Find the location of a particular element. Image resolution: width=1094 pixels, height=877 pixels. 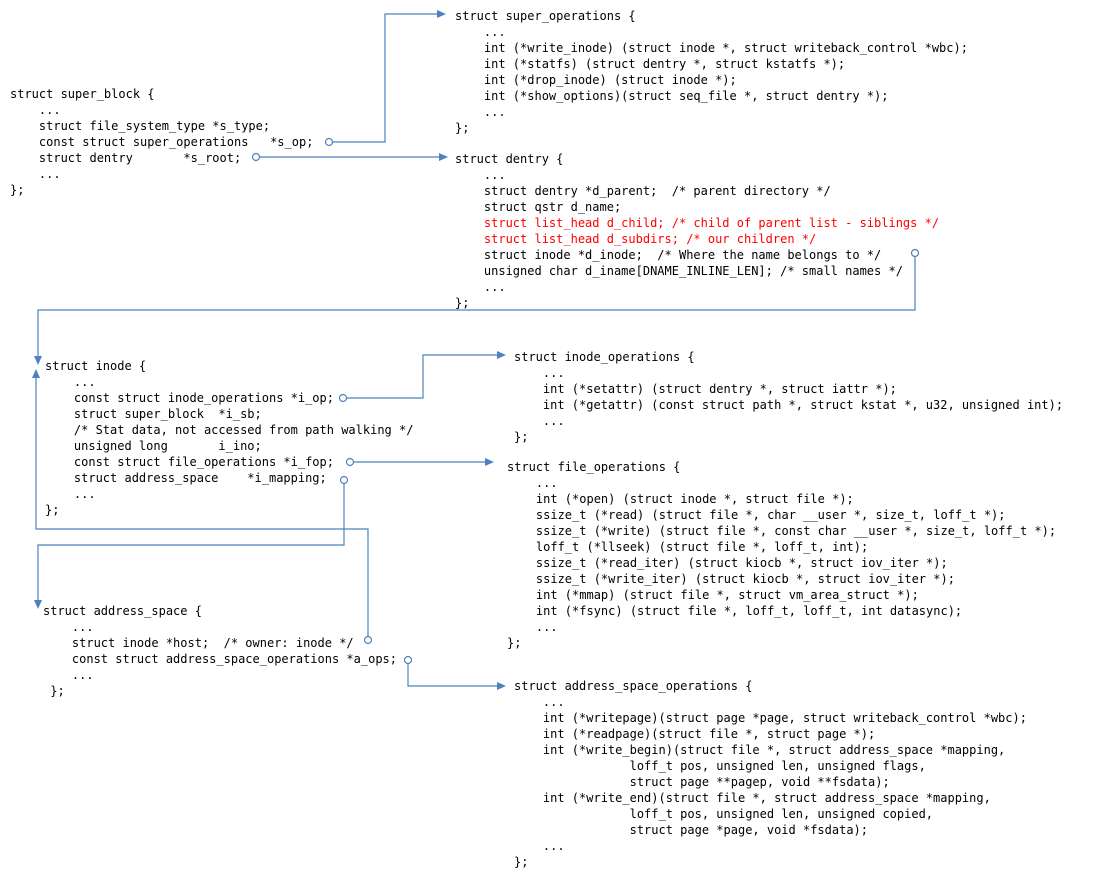

code-line: struct super_block *i_sb; is located at coordinates (153, 414).